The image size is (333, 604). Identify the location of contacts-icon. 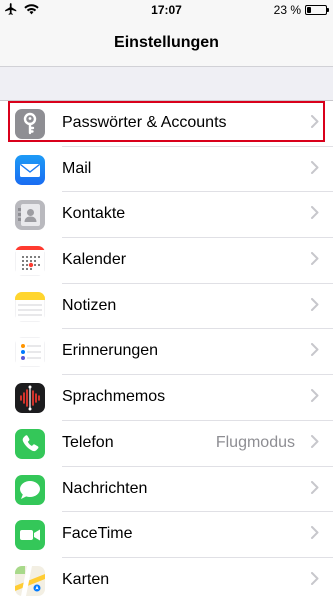
(30, 215).